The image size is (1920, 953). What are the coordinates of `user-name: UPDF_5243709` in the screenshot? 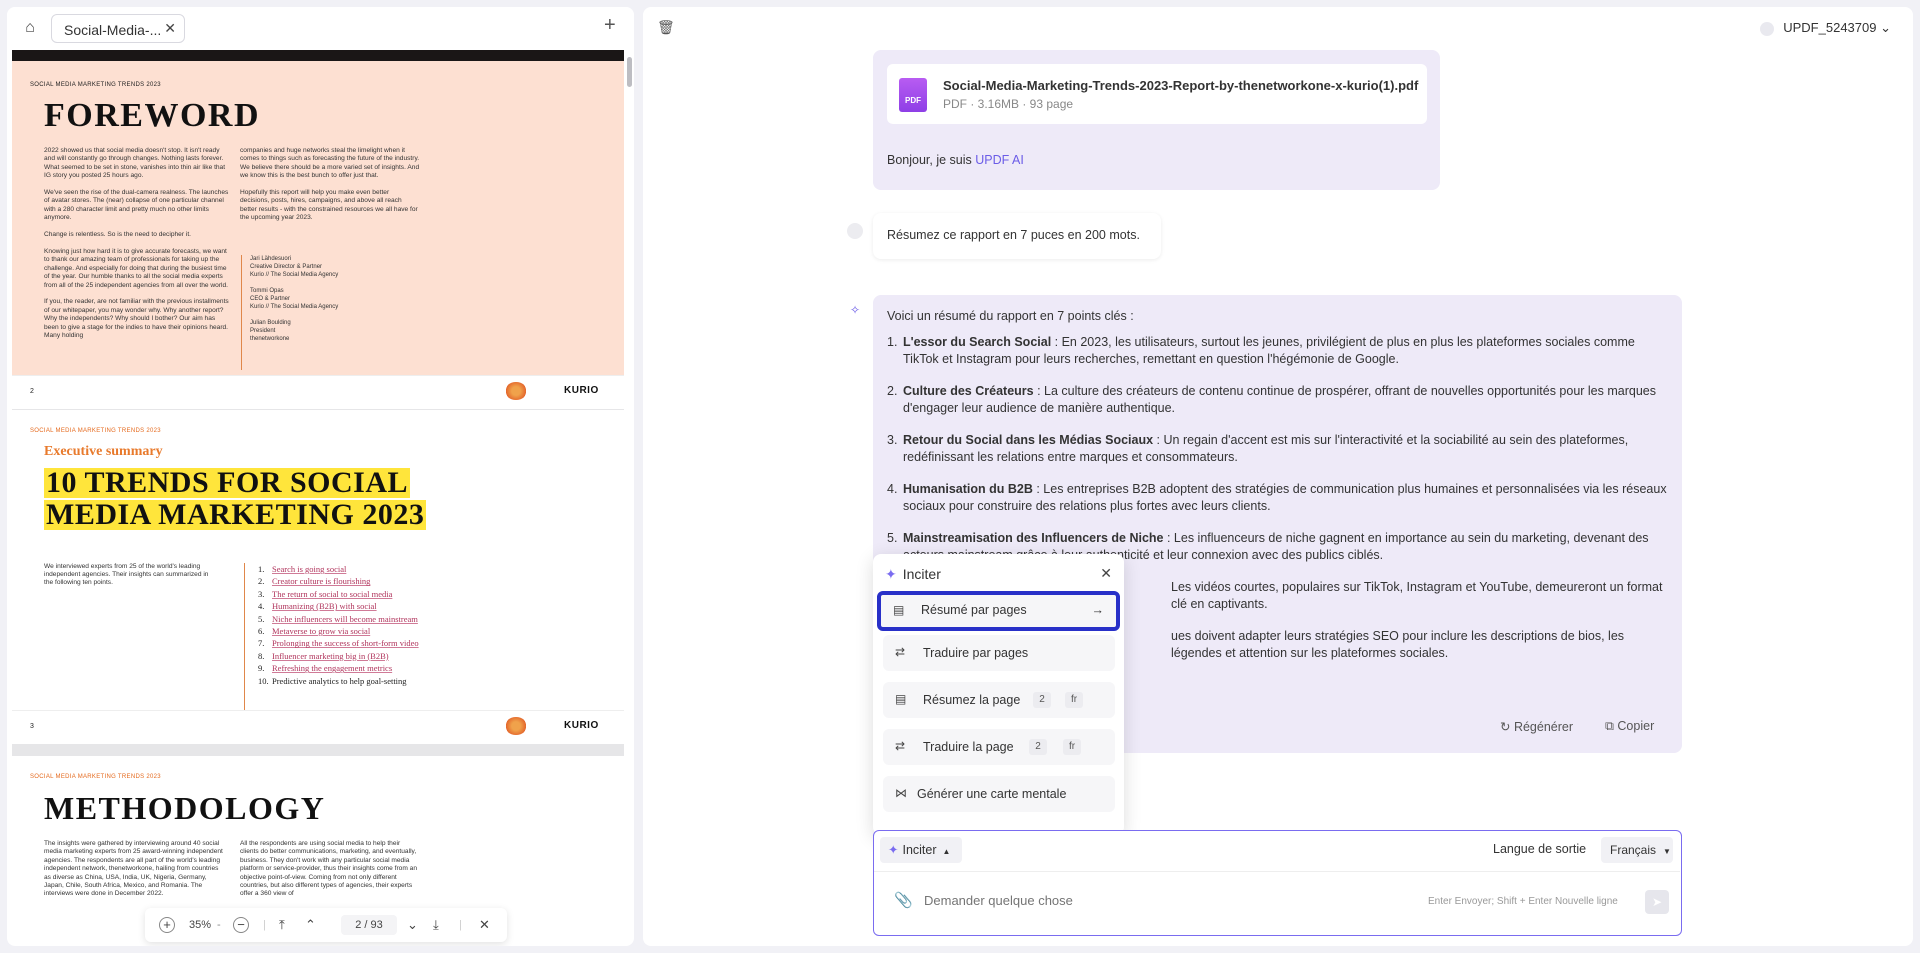 It's located at (1830, 27).